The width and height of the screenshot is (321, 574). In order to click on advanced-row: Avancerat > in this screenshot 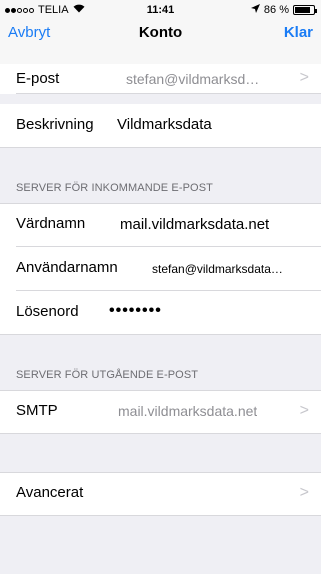, I will do `click(160, 494)`.